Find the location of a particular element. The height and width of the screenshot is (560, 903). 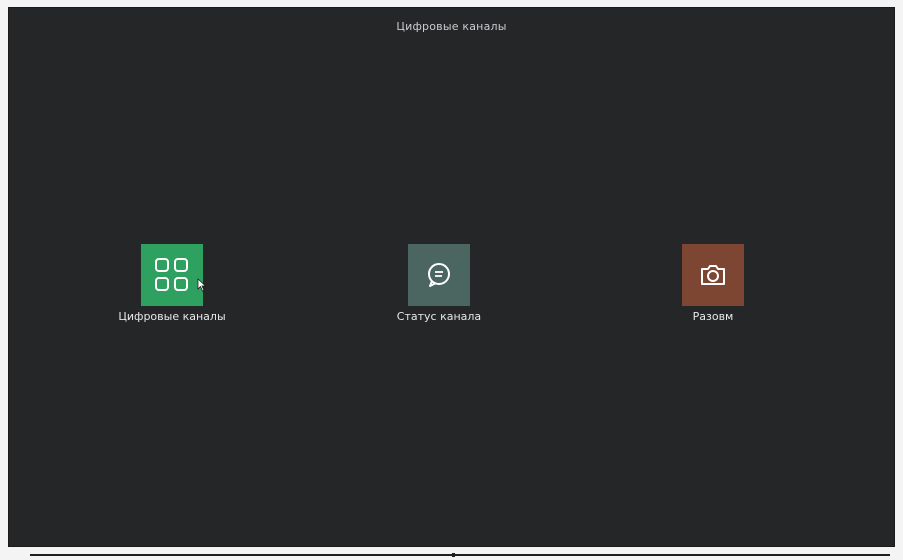

tile-digital-channels: Цифровые каналы is located at coordinates (172, 283).